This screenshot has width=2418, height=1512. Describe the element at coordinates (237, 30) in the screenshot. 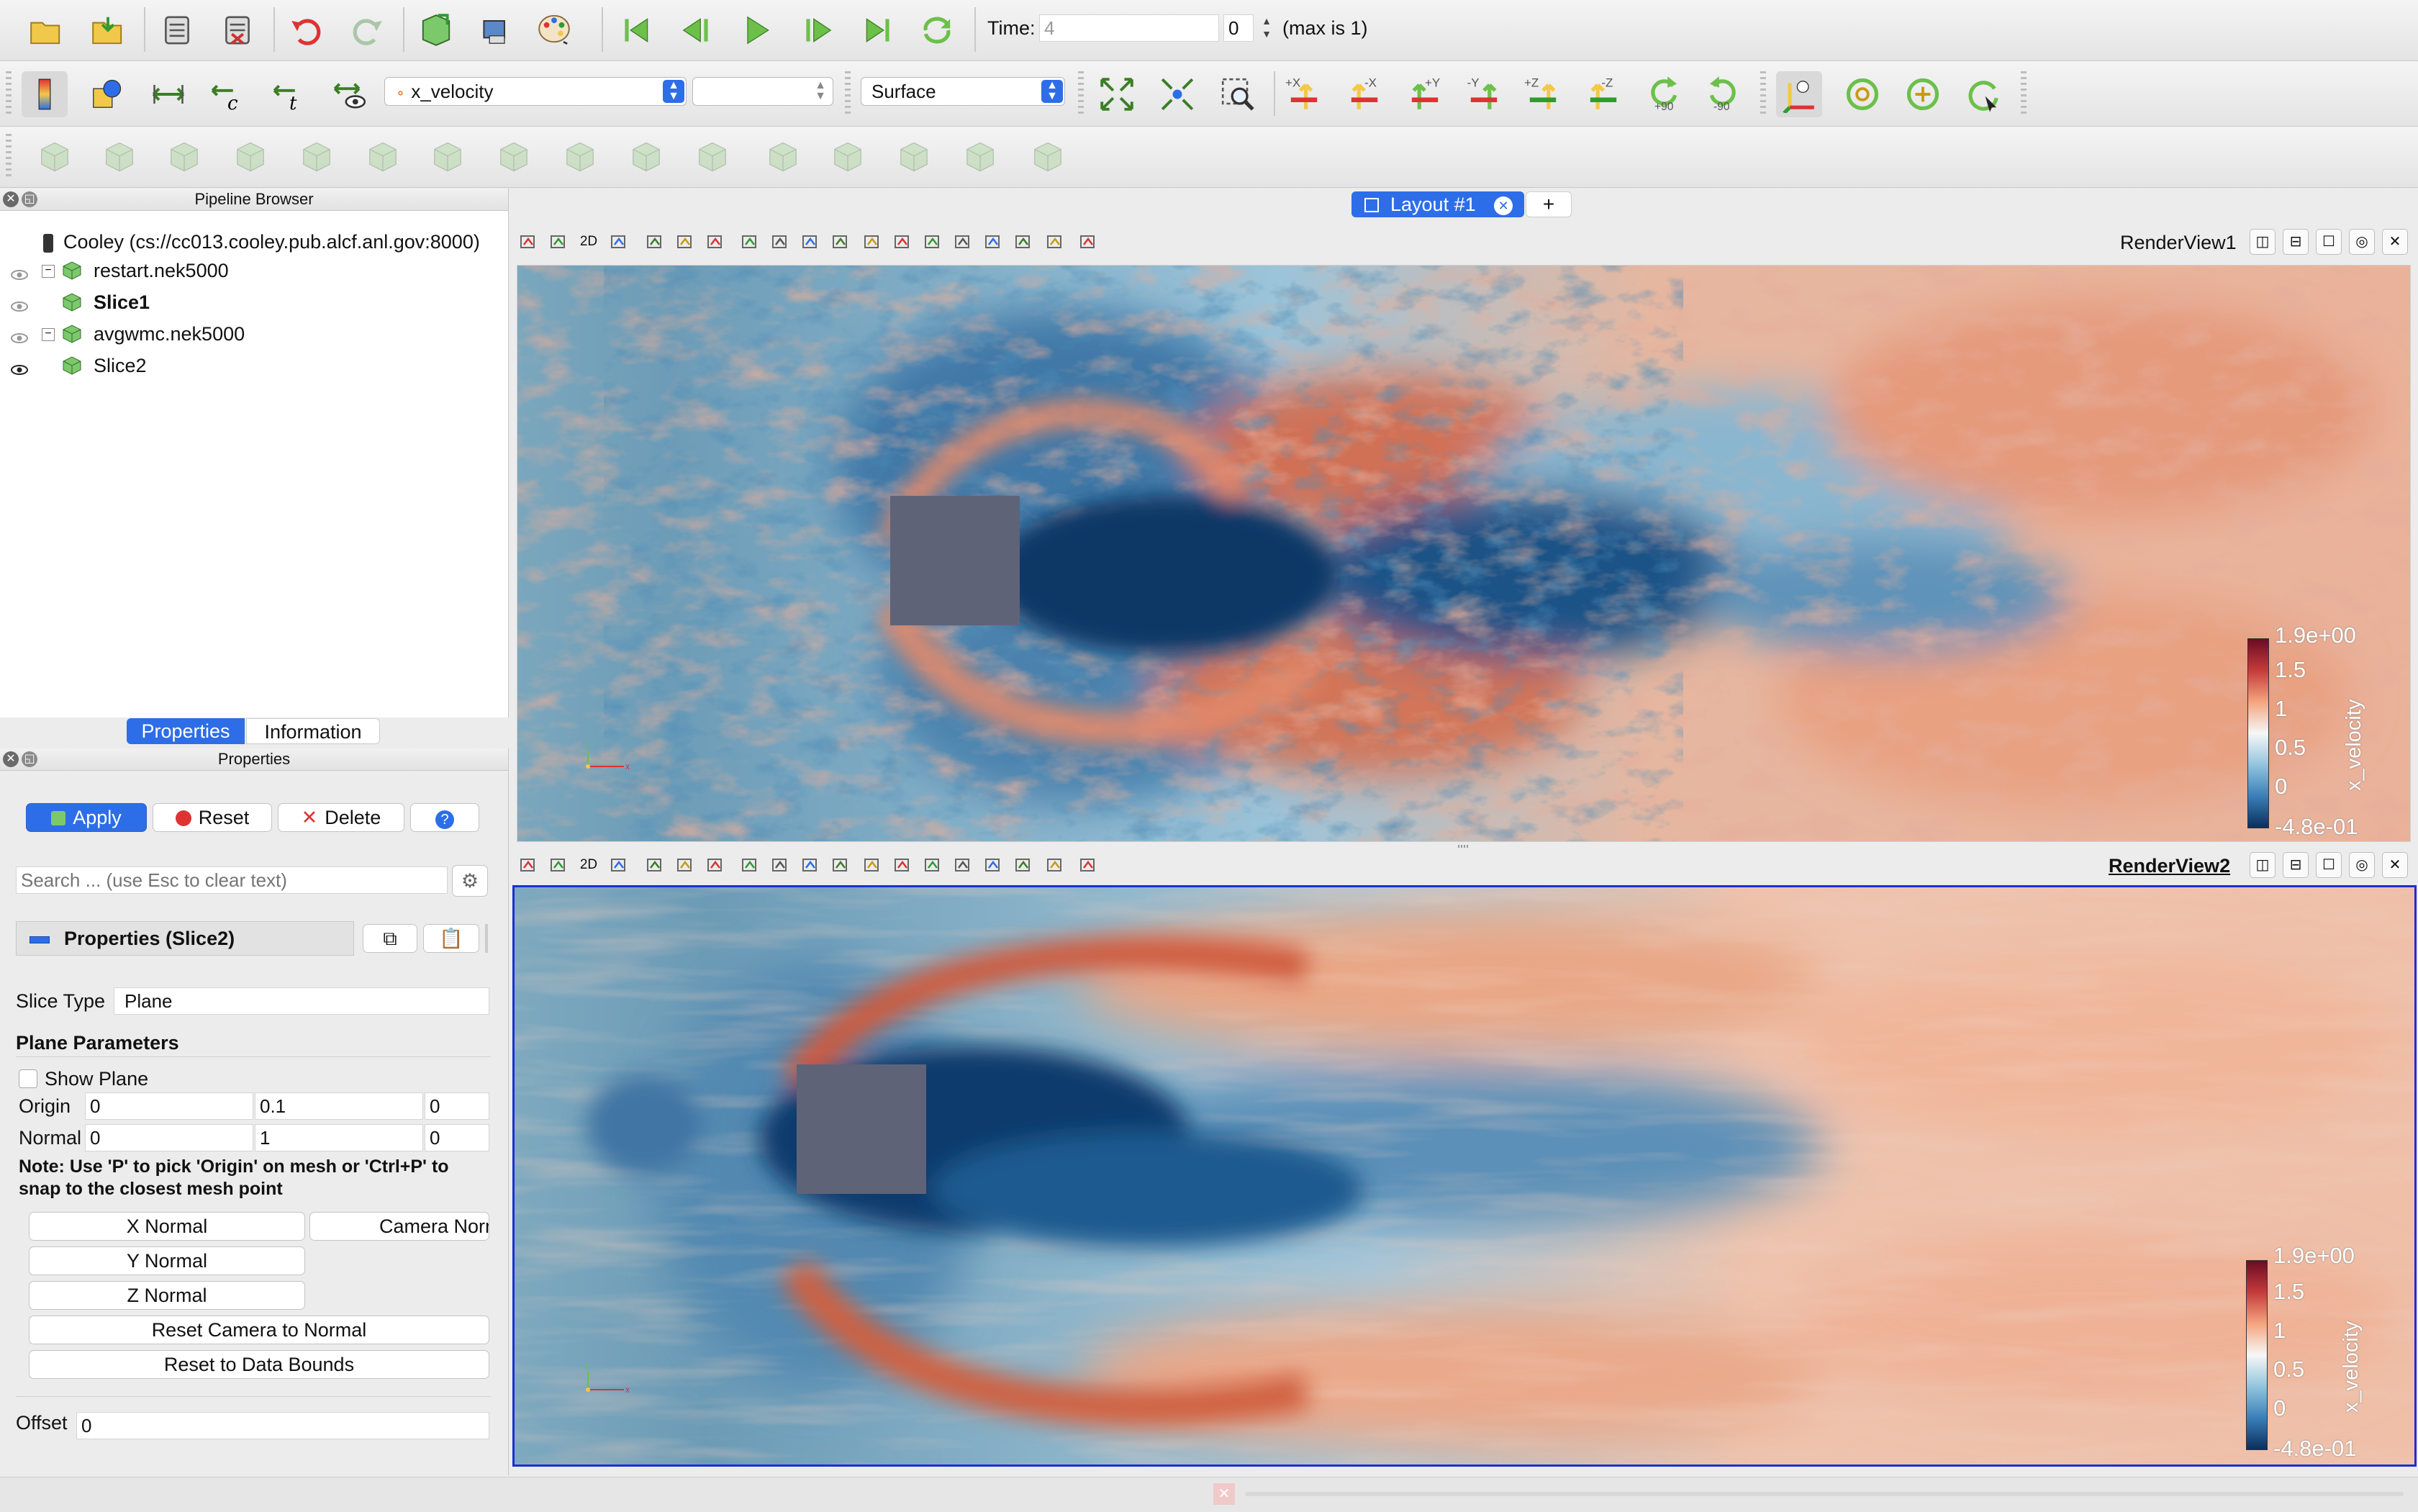

I see `disconnect-icon` at that location.